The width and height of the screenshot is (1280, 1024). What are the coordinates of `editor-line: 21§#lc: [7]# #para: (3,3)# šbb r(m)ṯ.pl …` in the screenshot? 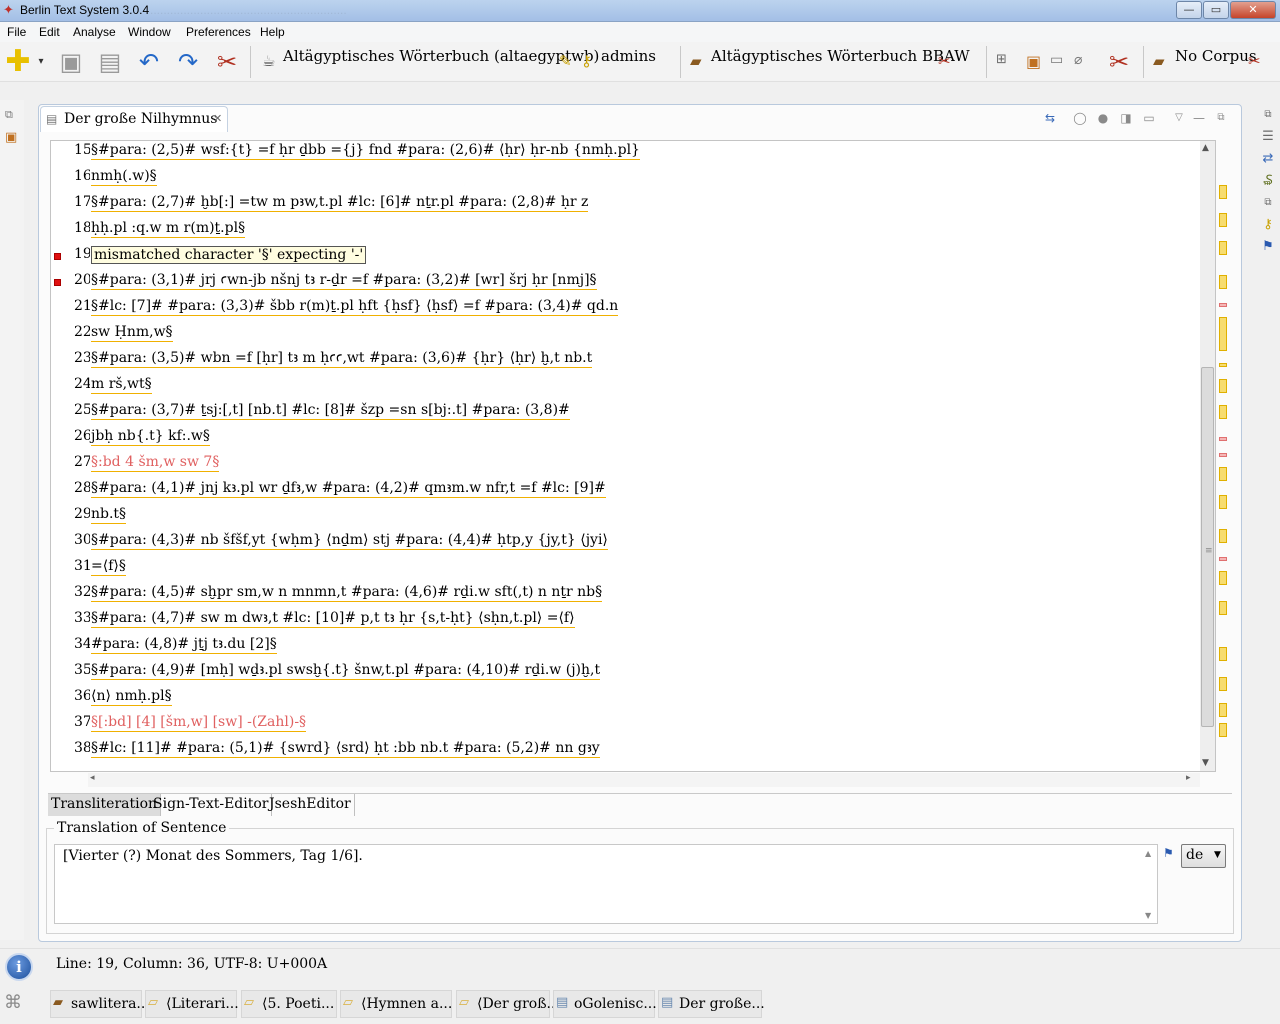 It's located at (626, 310).